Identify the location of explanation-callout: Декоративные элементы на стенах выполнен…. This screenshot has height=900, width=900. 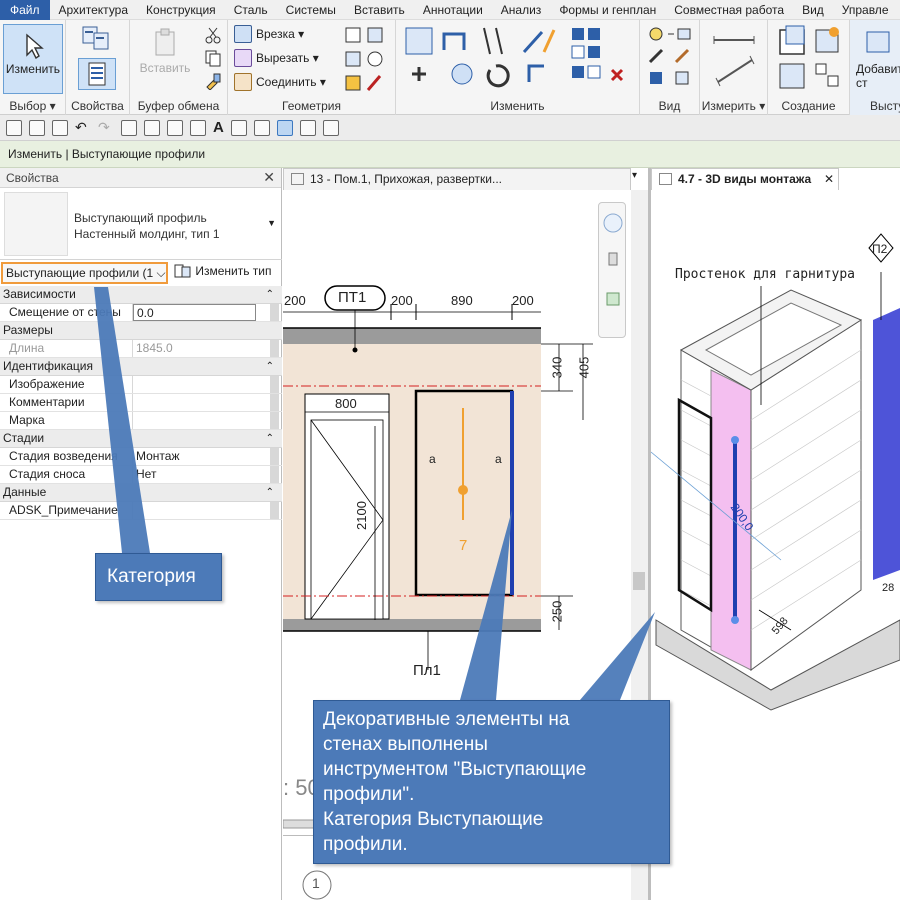
(491, 782).